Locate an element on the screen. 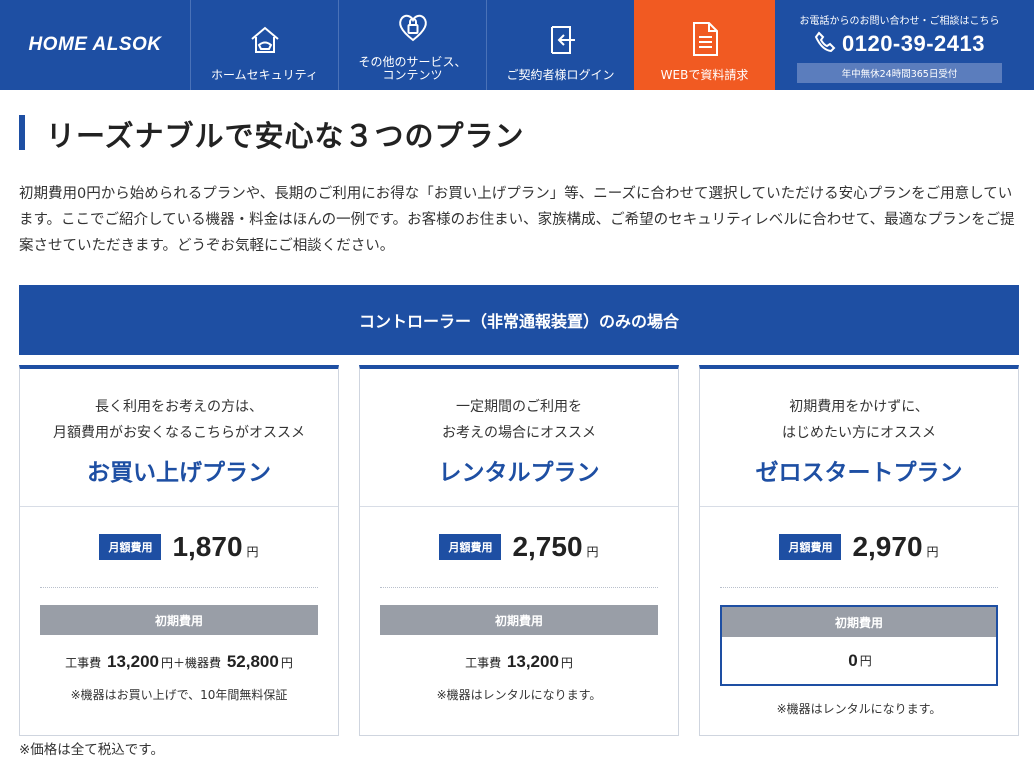 The image size is (1034, 765). tax-footnote: ※価格は全て税込です。 is located at coordinates (91, 750).